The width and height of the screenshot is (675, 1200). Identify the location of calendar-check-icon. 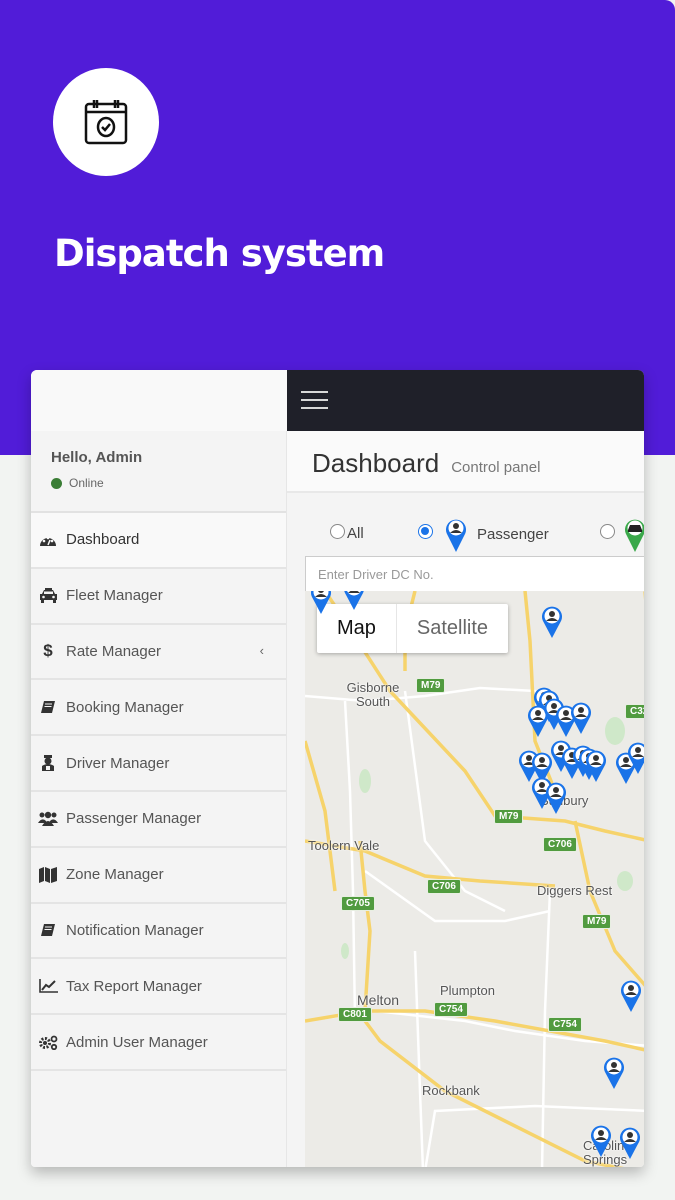
(106, 122).